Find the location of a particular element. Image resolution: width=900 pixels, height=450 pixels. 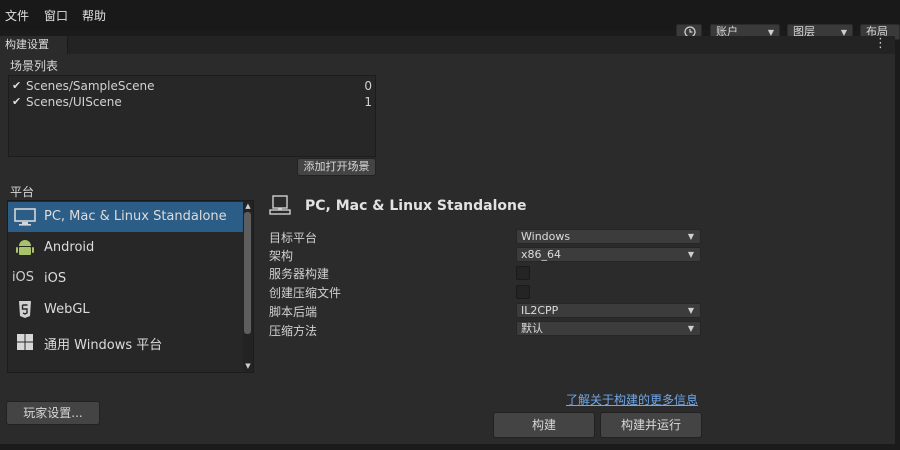

scripting-backend-dropdown: IL2CPP ▼ is located at coordinates (608, 310).